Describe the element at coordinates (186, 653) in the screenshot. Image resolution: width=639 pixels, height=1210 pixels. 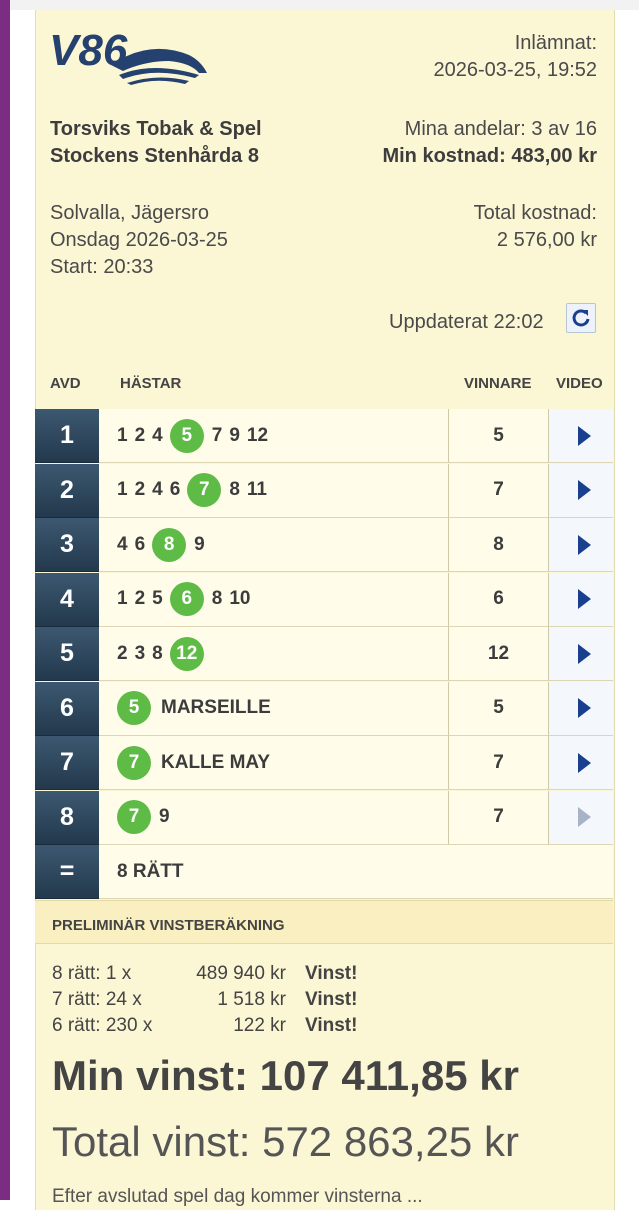
I see `winning-horse-badge: 12` at that location.